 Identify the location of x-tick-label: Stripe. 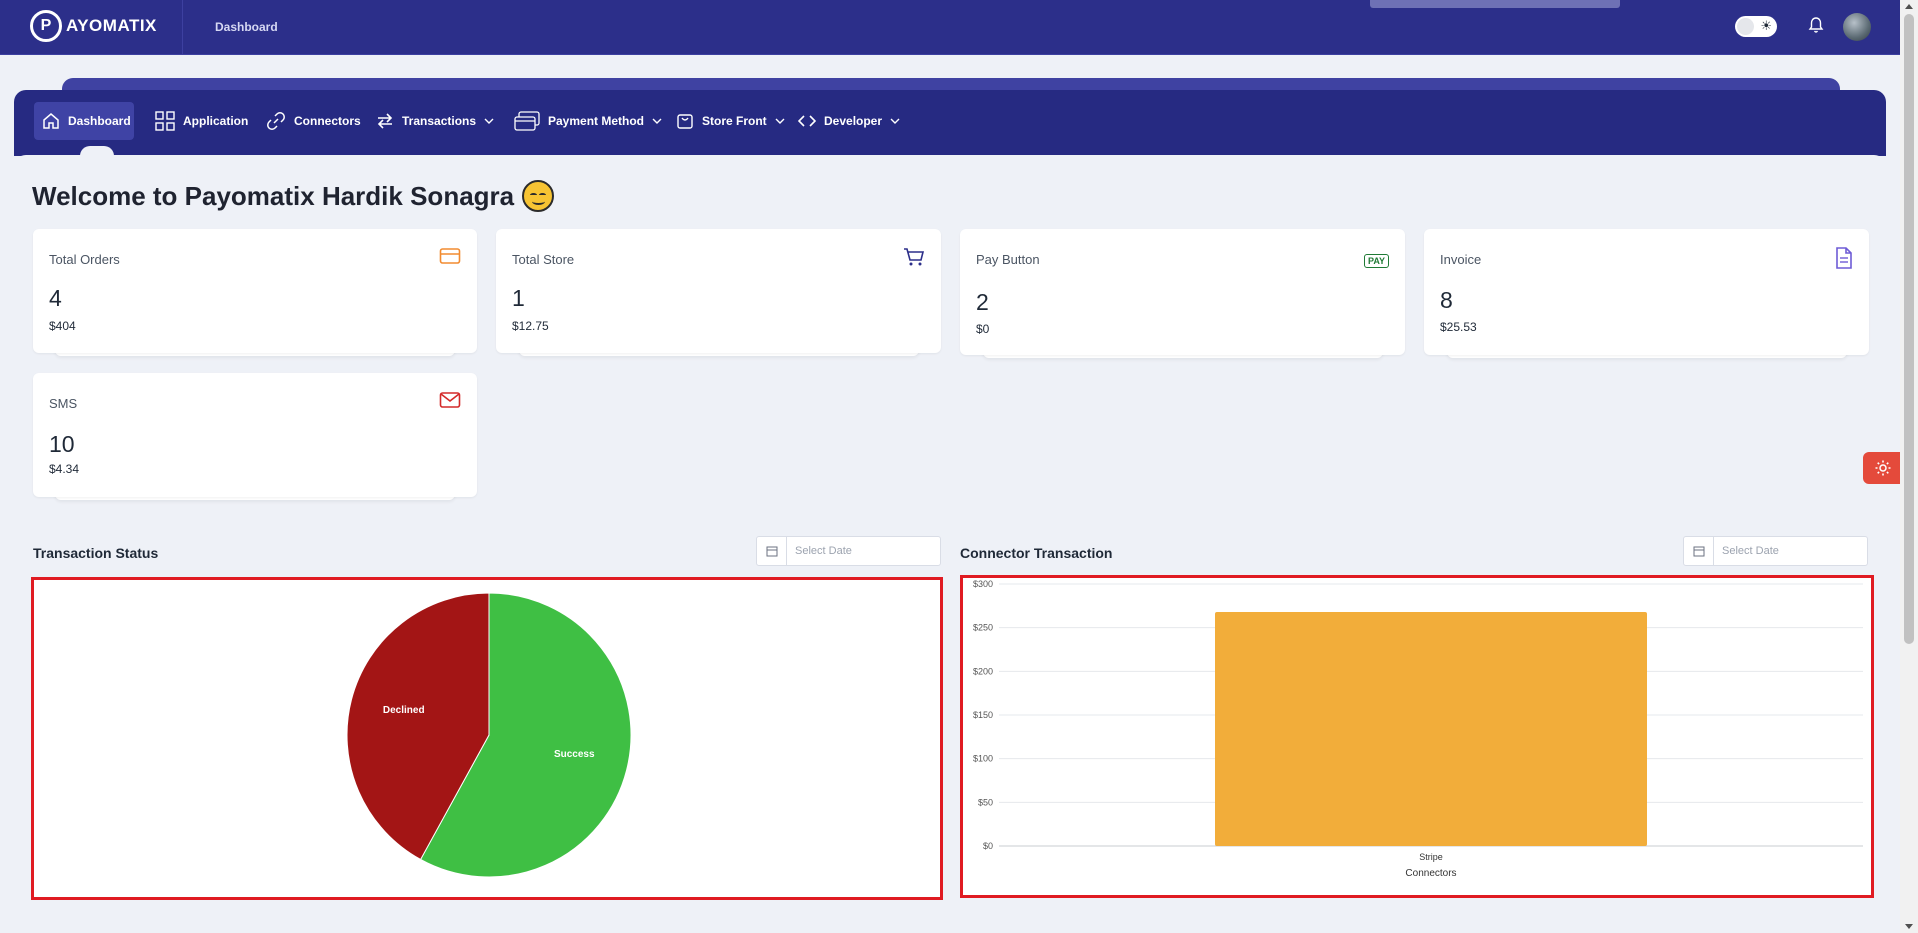
(1431, 857).